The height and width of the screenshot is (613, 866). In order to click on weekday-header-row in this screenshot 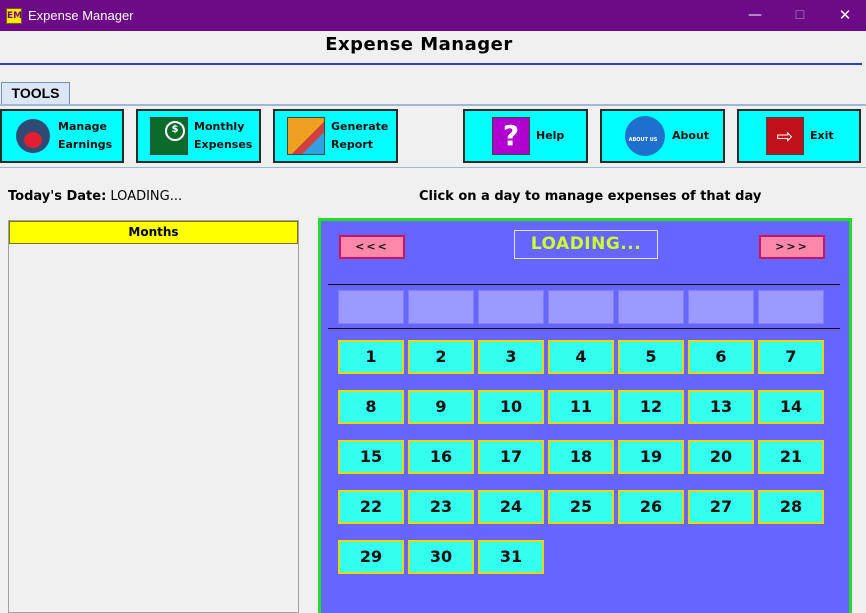, I will do `click(581, 307)`.